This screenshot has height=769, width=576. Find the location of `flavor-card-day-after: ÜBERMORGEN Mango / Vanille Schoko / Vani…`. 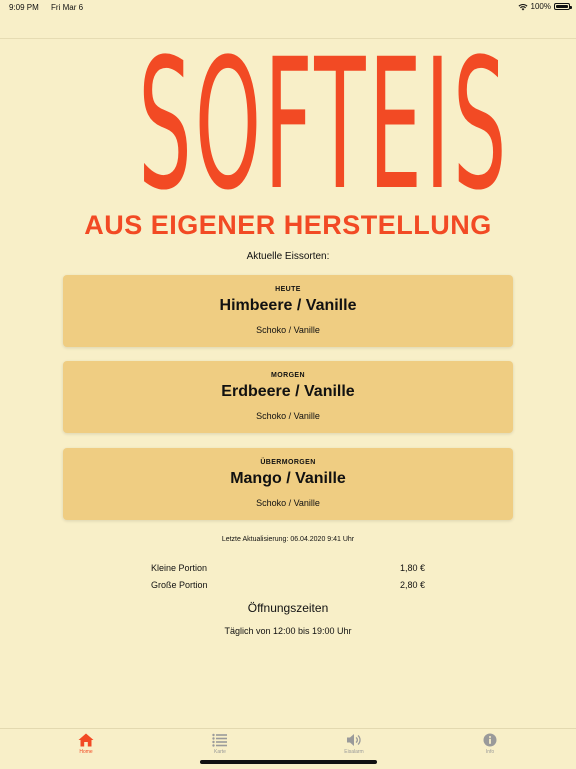

flavor-card-day-after: ÜBERMORGEN Mango / Vanille Schoko / Vani… is located at coordinates (288, 484).